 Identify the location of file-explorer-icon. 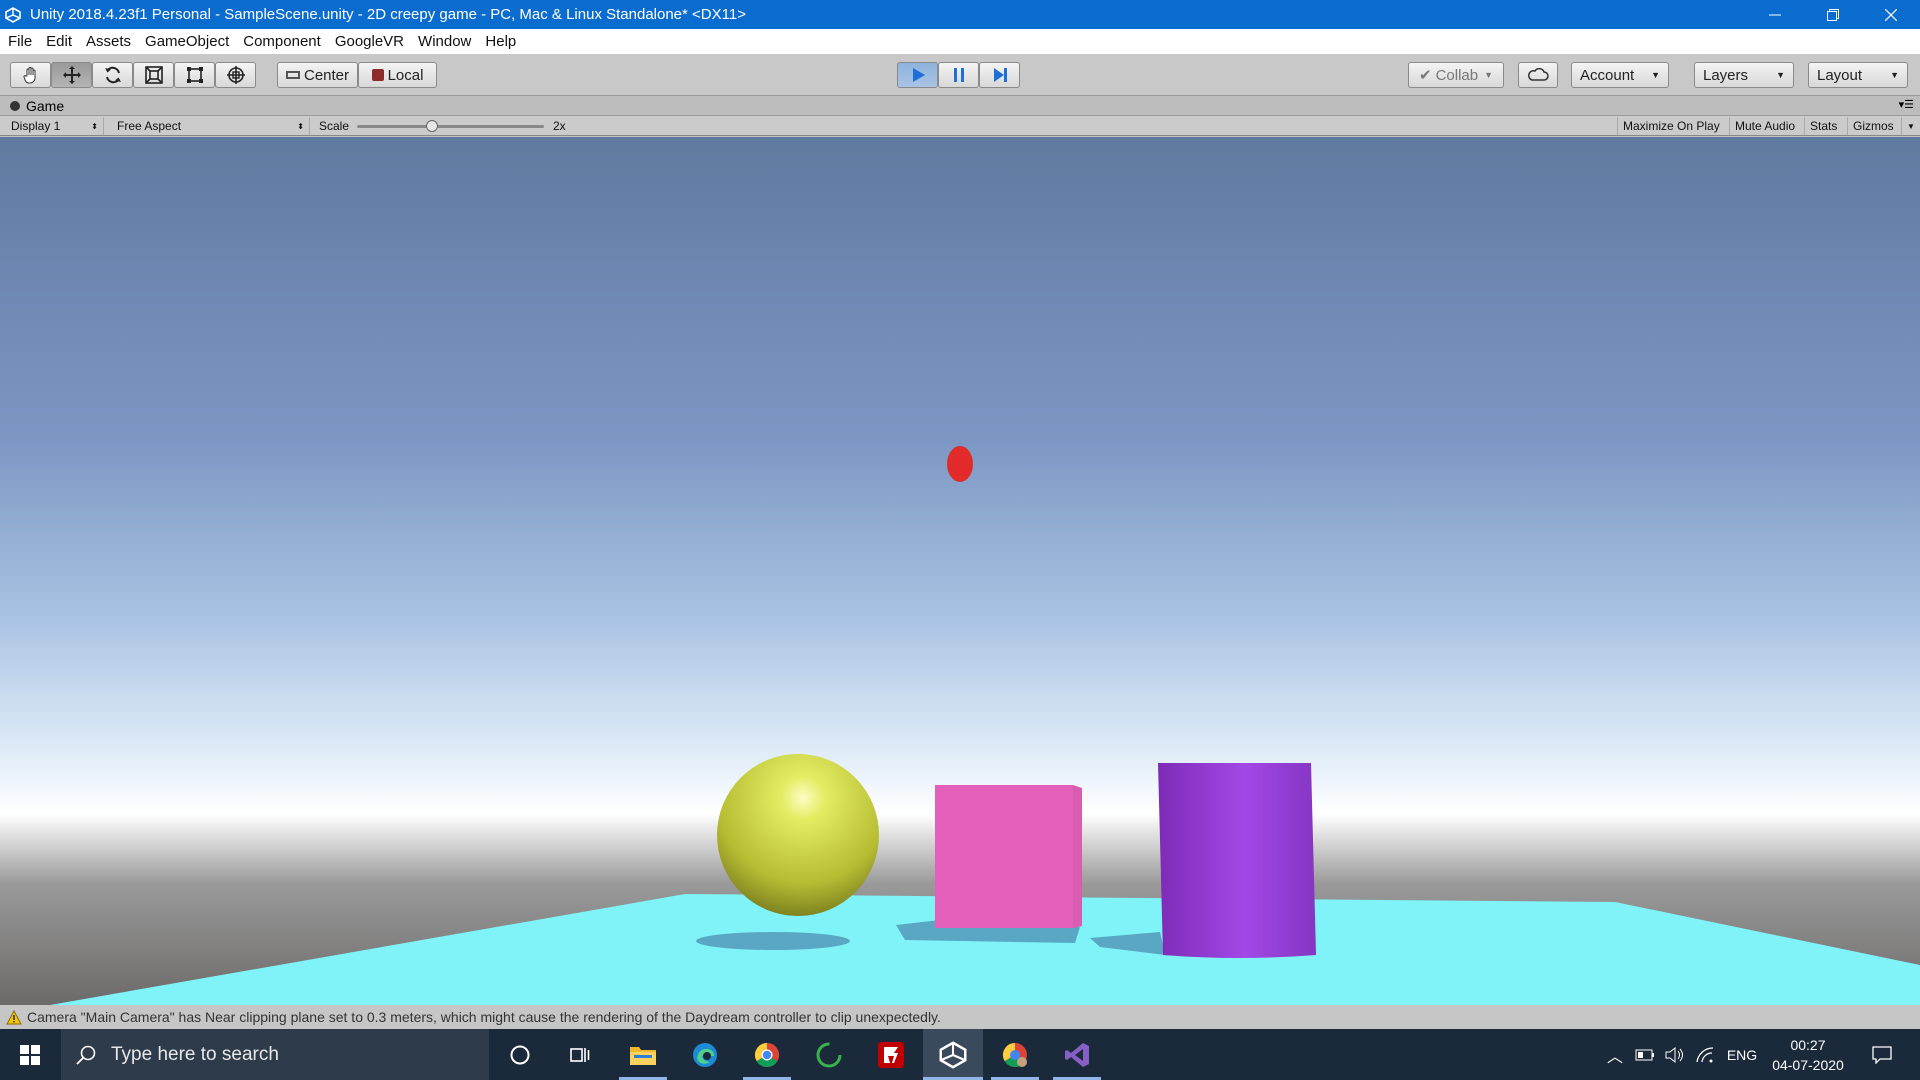
(643, 1054).